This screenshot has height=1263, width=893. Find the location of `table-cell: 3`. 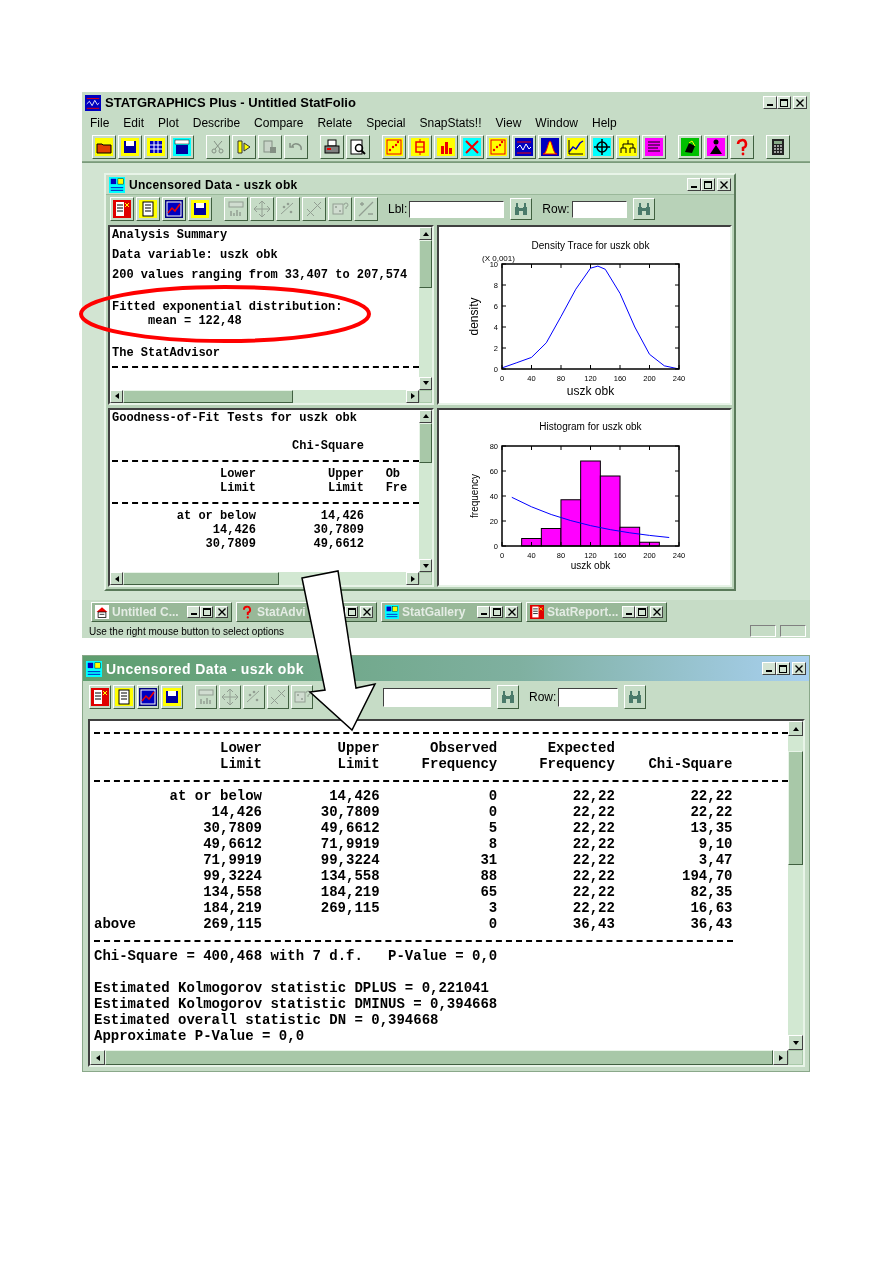

table-cell: 3 is located at coordinates (493, 908).